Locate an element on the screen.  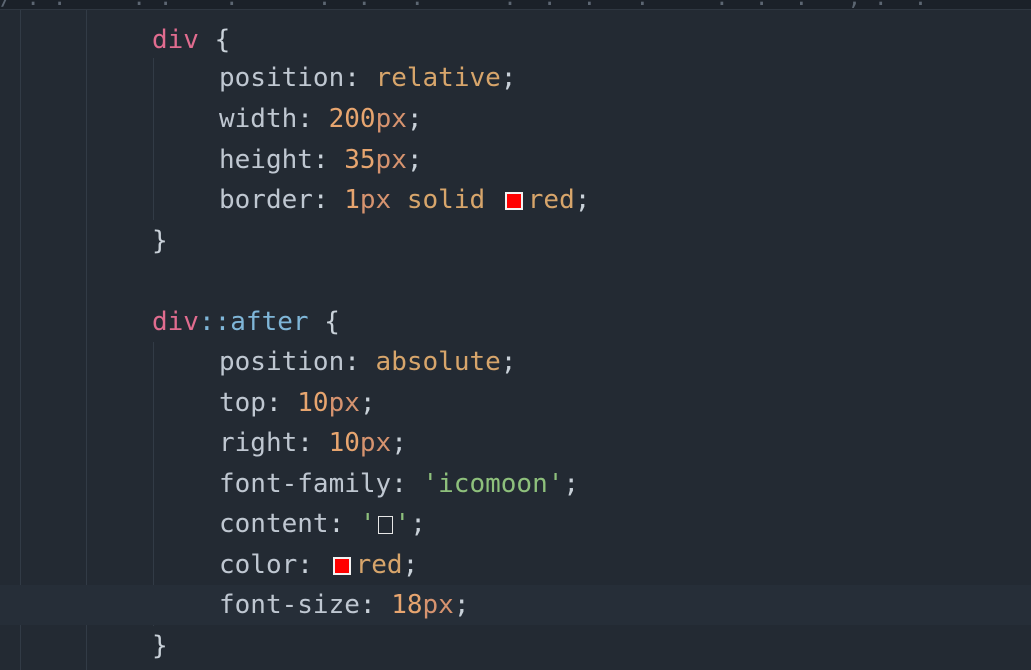
code-line-2: position: relative; is located at coordinates (515, 78).